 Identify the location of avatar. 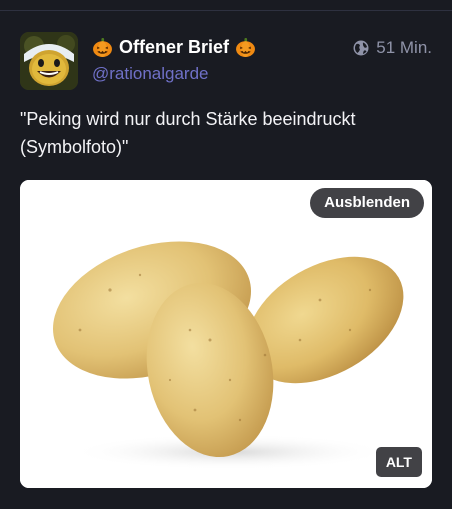
(49, 61).